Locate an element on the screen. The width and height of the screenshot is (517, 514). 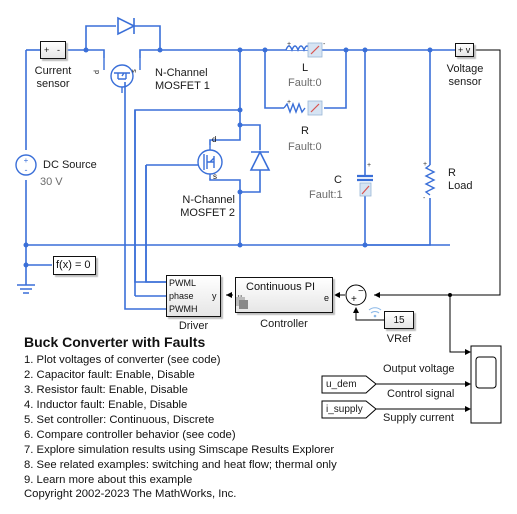
driver-y-port: y is located at coordinates (214, 296).